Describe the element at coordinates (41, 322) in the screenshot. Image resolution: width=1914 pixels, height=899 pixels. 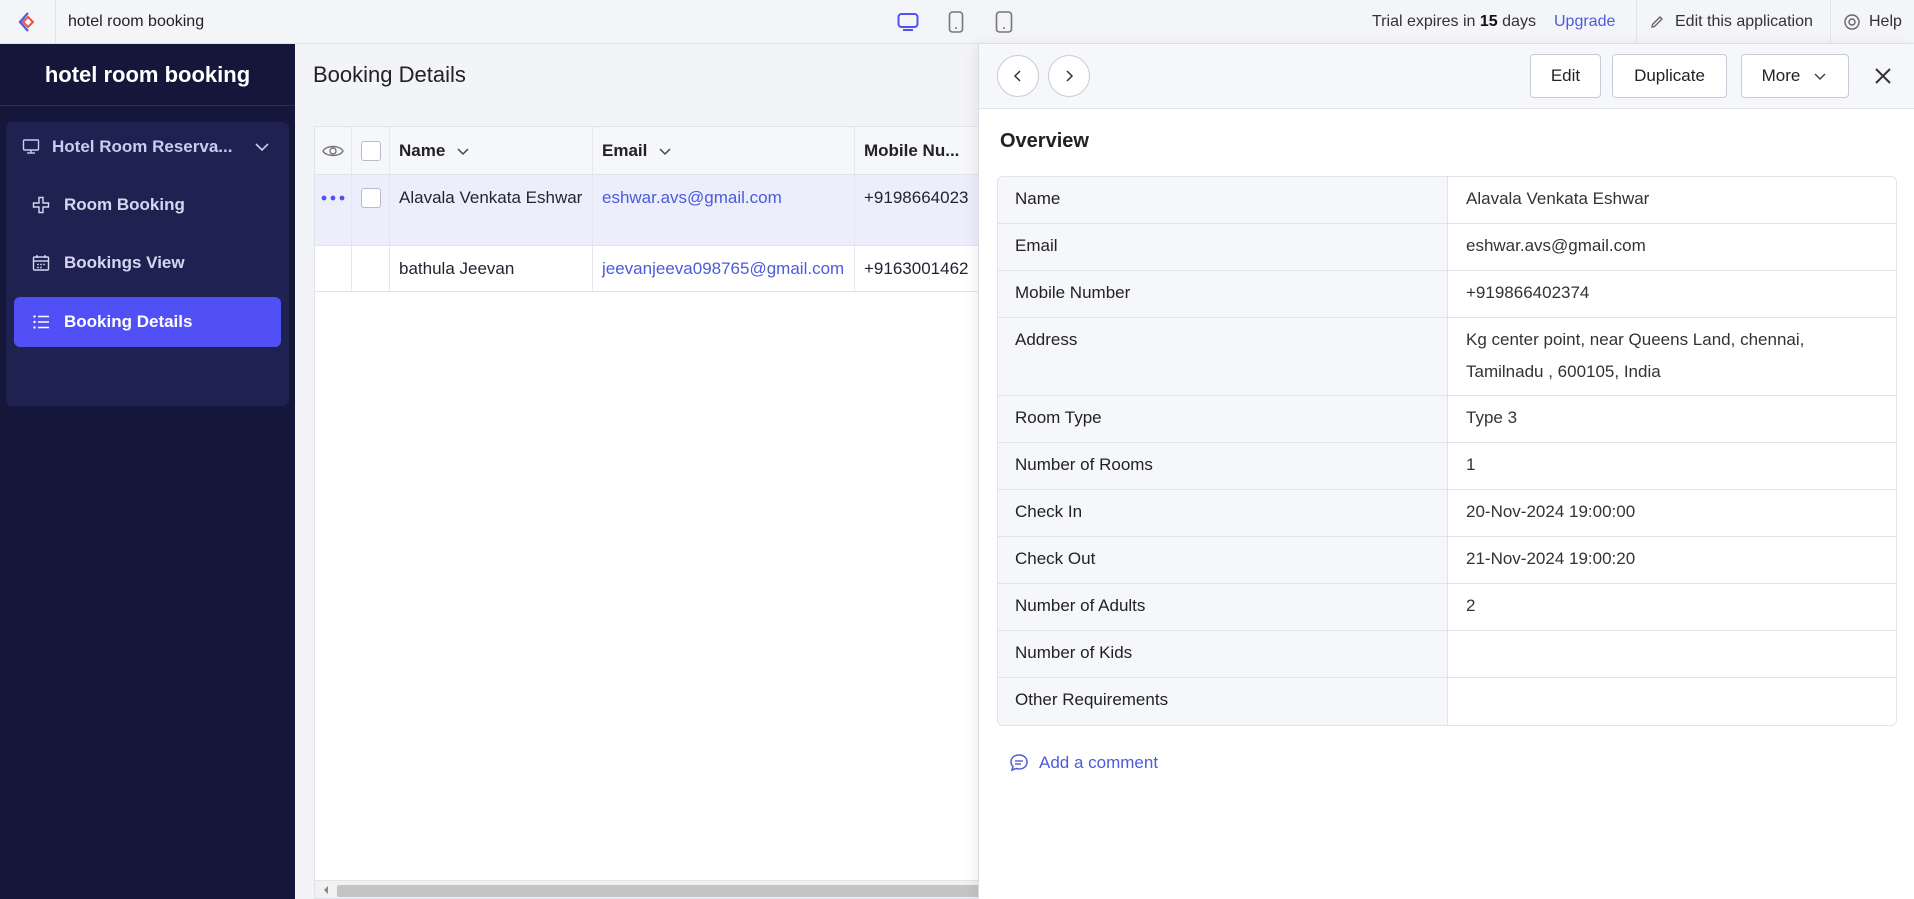
I see `list-icon` at that location.